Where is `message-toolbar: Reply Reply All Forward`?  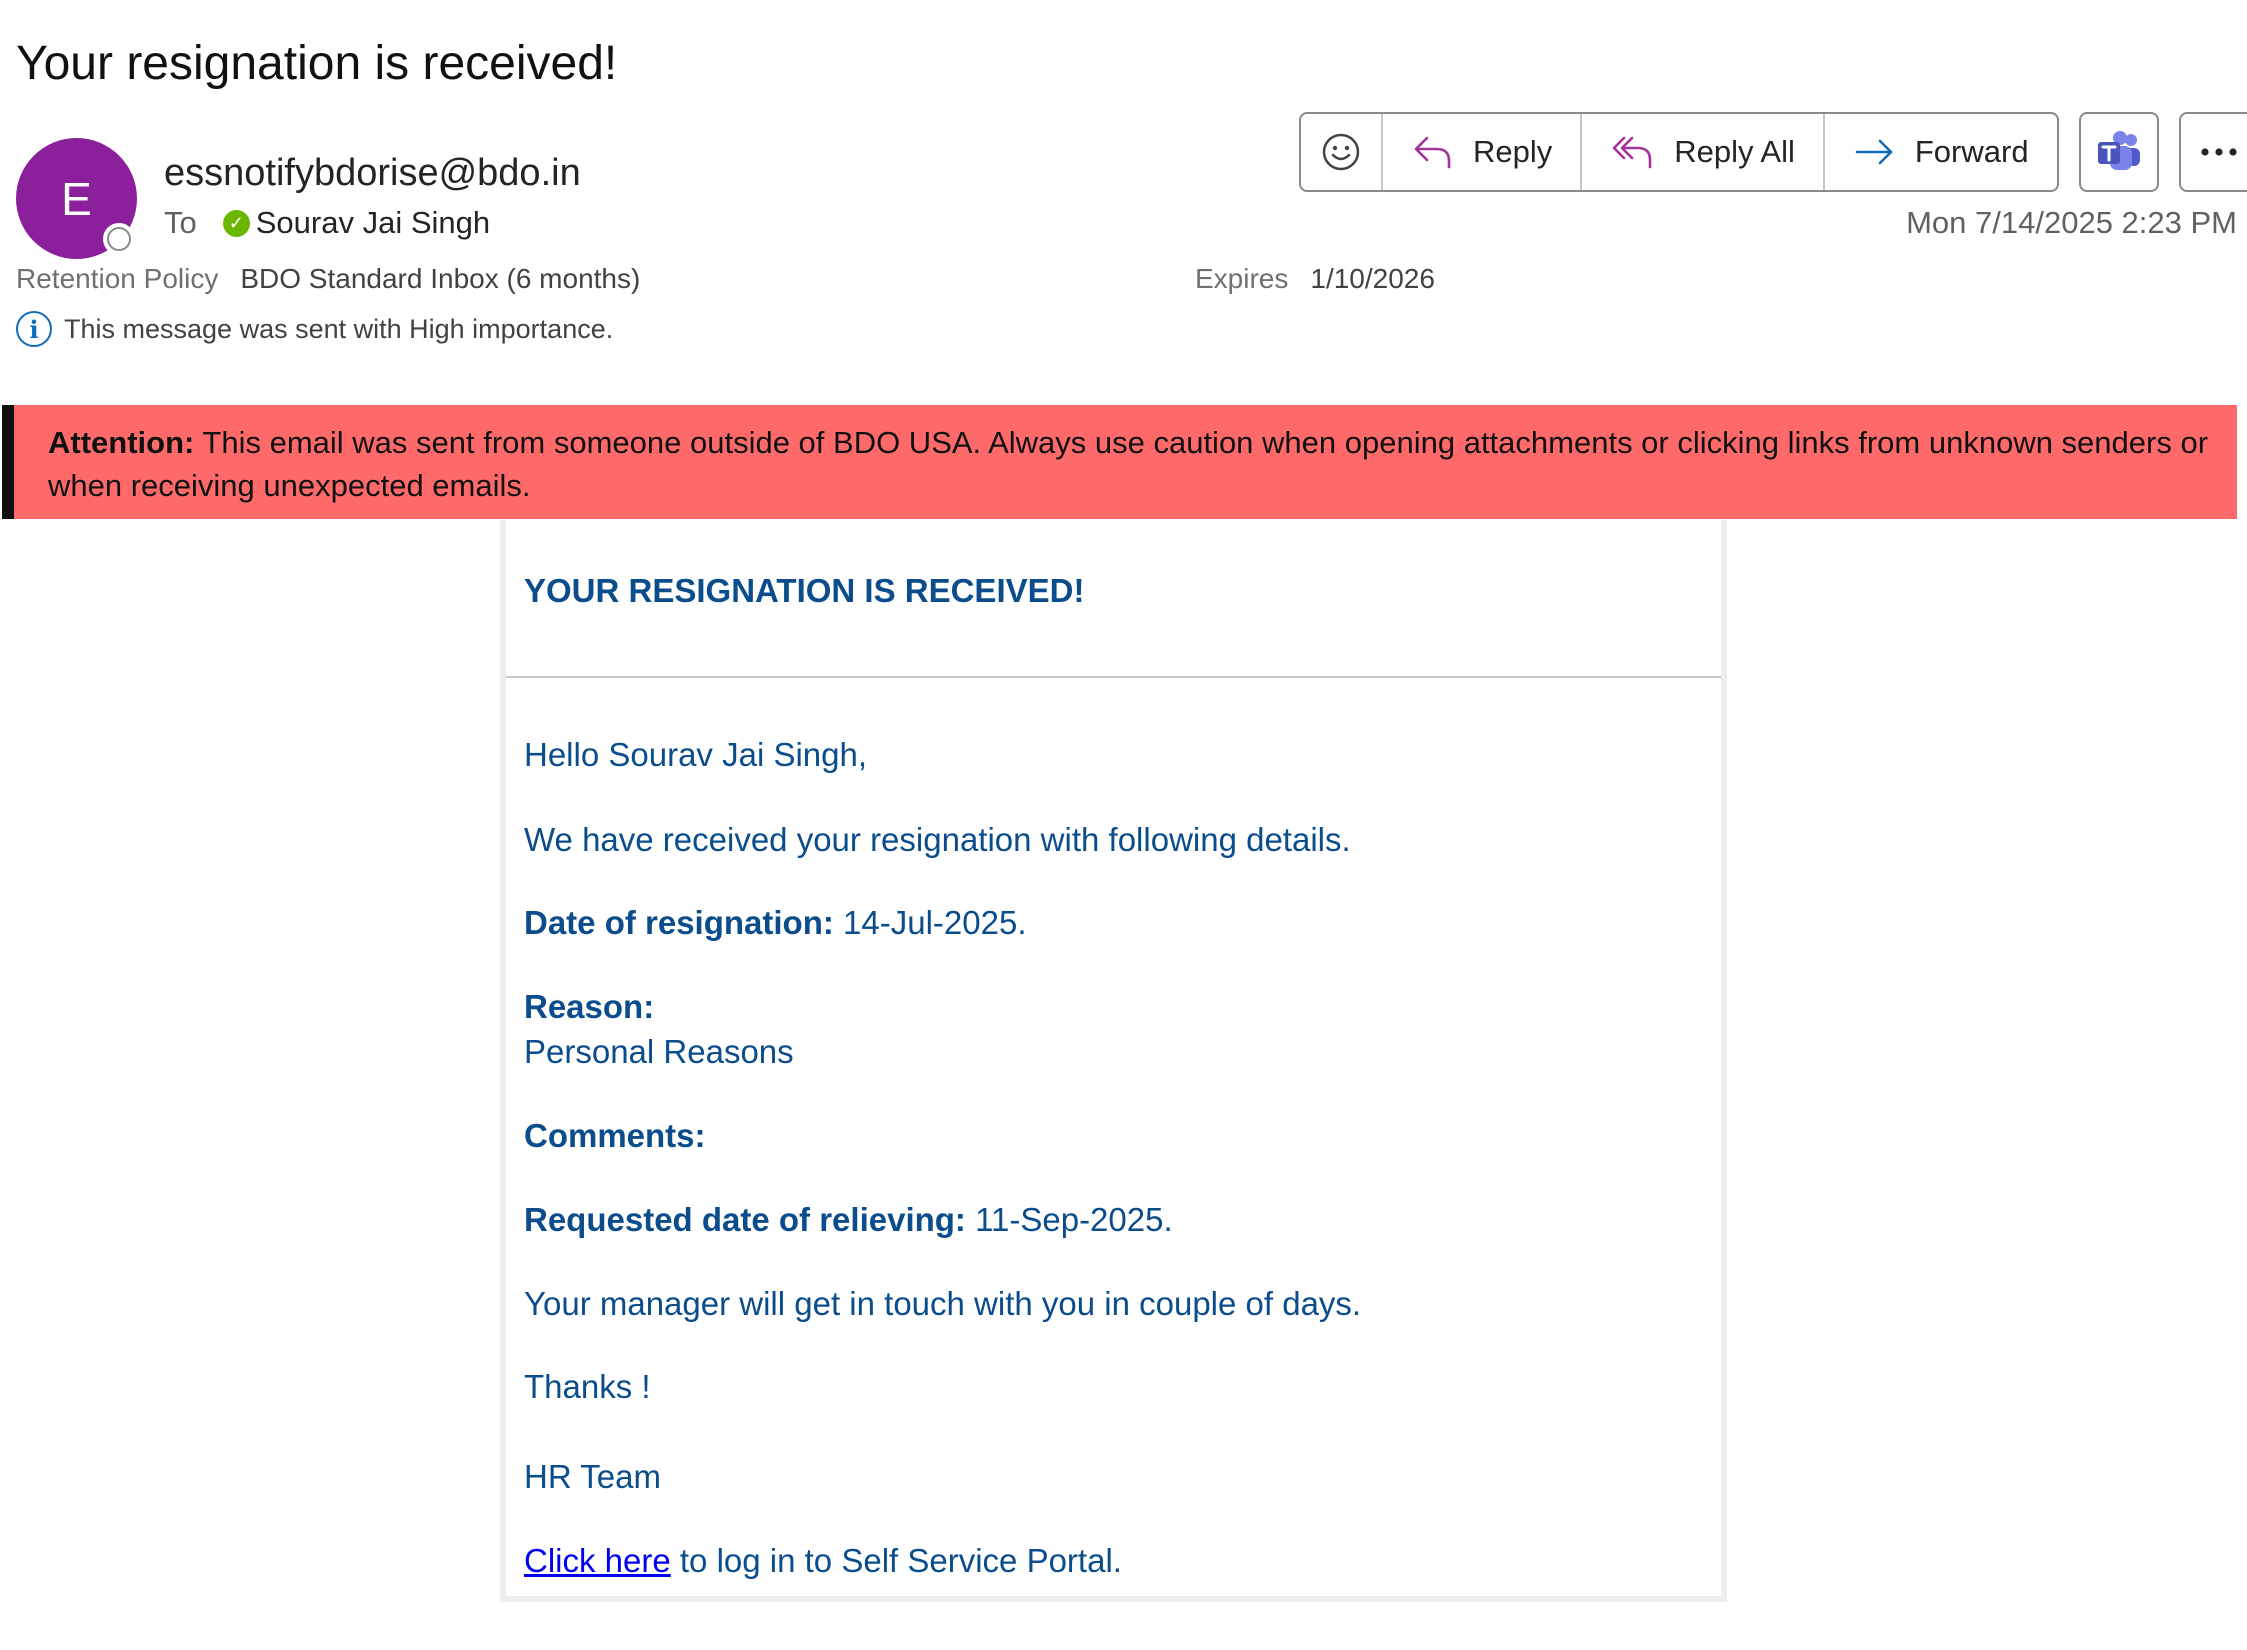
message-toolbar: Reply Reply All Forward is located at coordinates (1773, 152).